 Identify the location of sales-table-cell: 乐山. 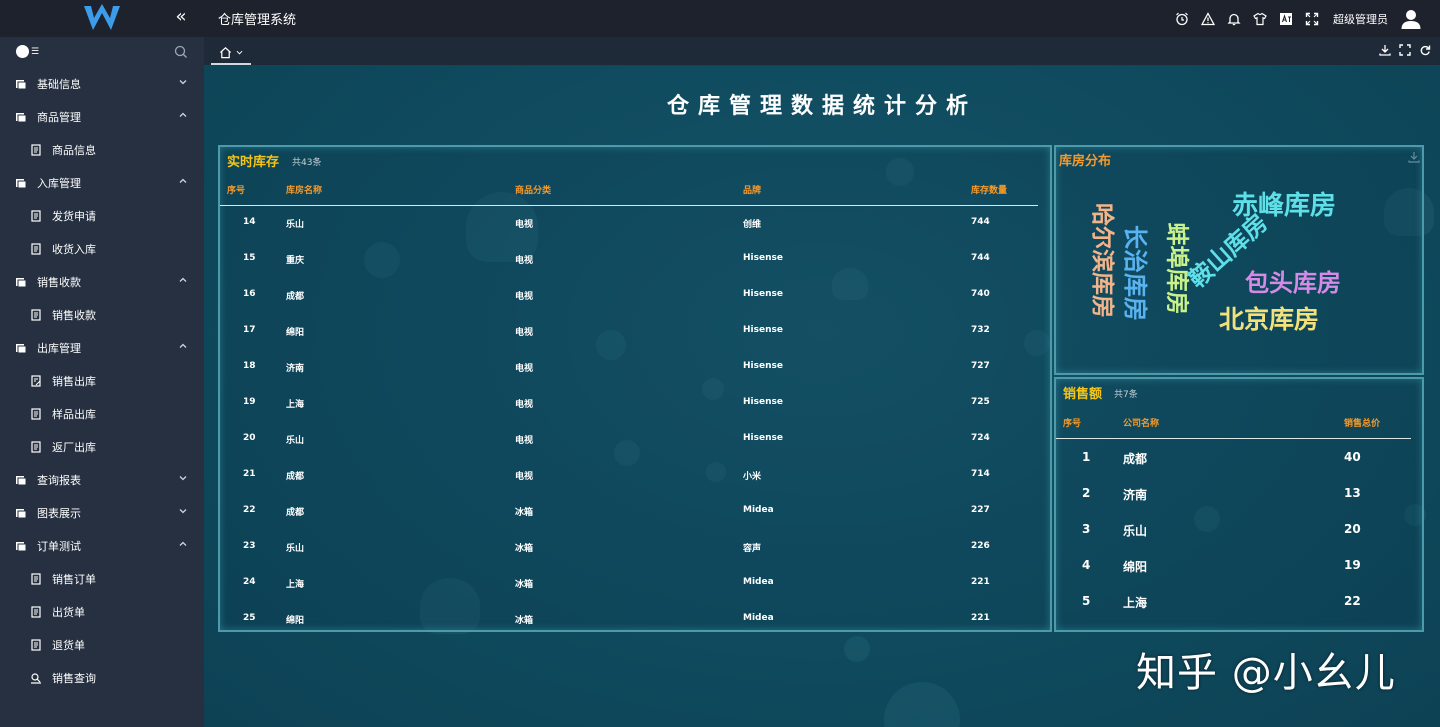
(1135, 531).